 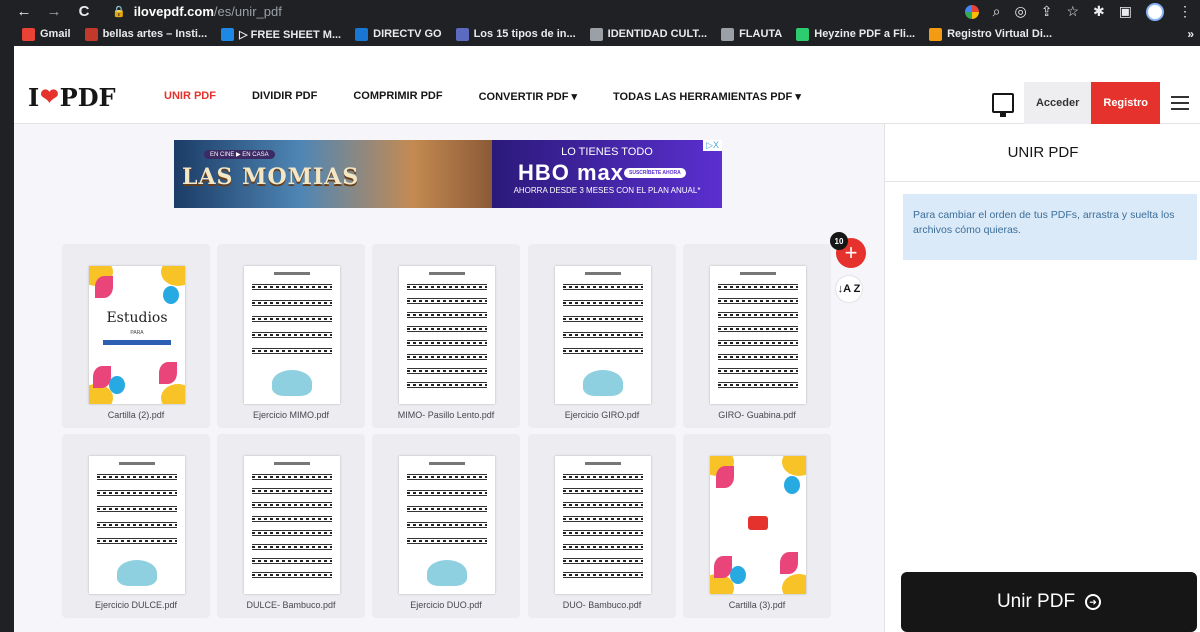 I want to click on bookmark-label: Gmail, so click(x=55, y=34).